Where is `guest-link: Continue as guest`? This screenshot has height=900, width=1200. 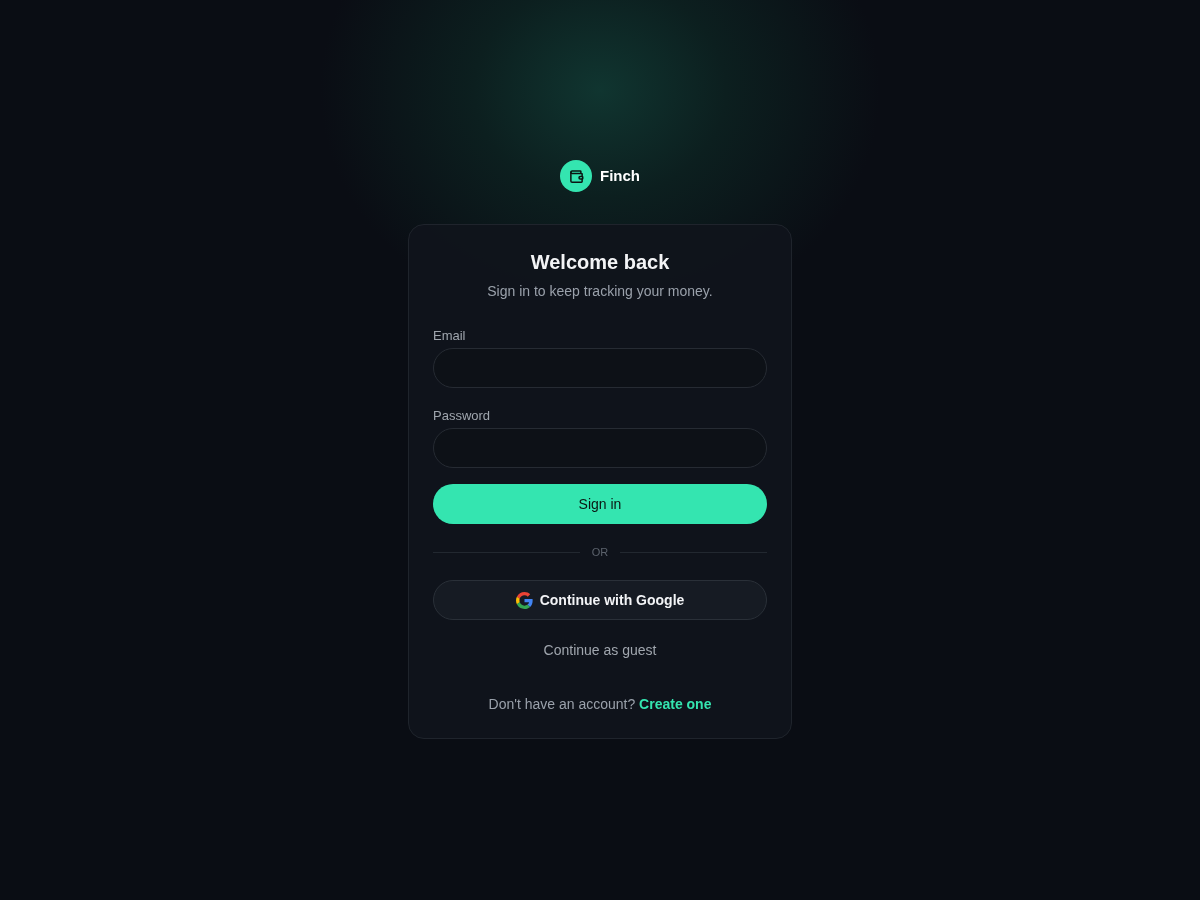
guest-link: Continue as guest is located at coordinates (600, 650).